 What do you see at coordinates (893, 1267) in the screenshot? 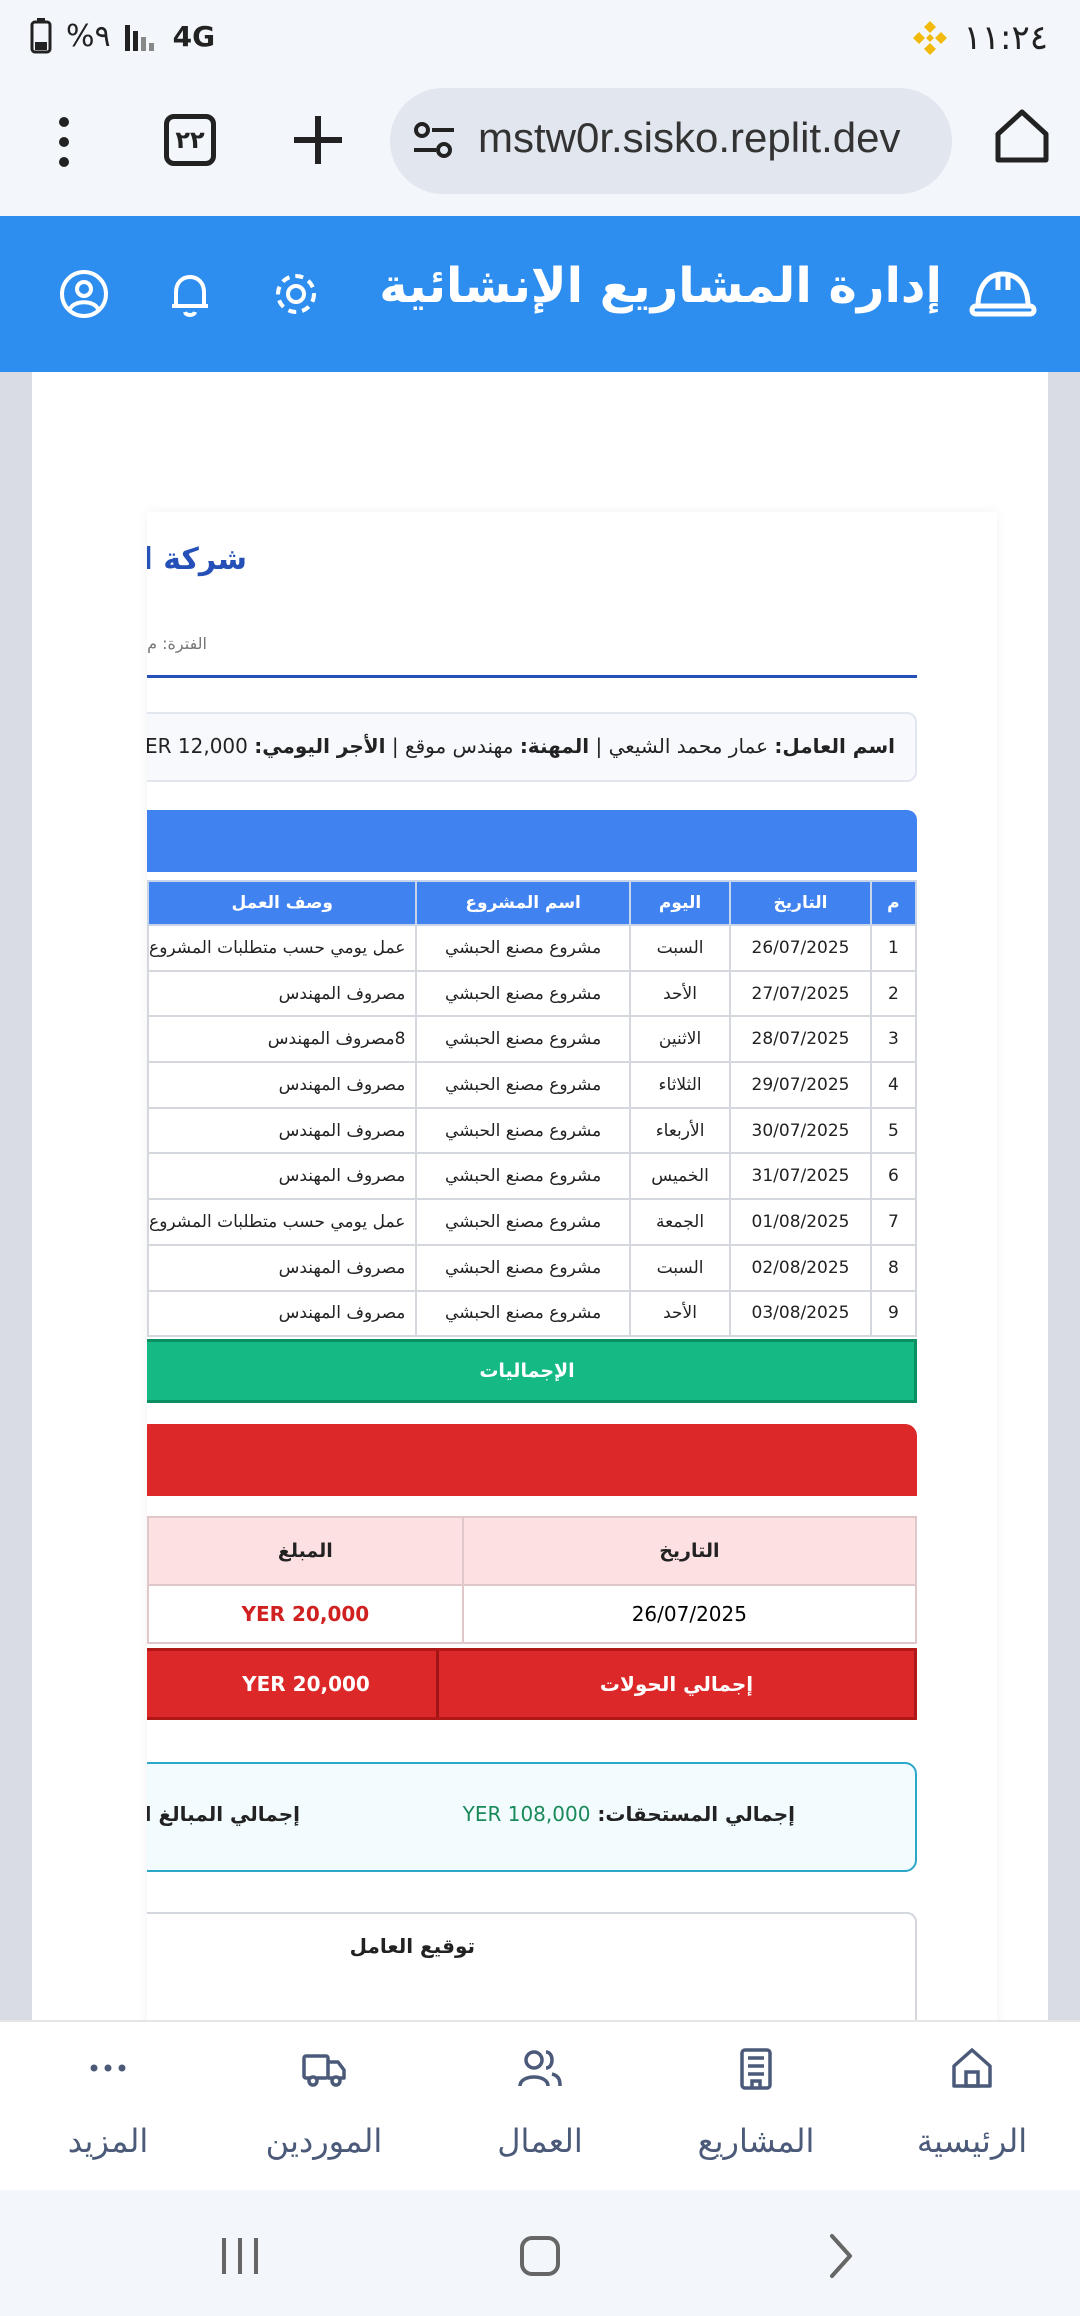
I see `cell-num: 8` at bounding box center [893, 1267].